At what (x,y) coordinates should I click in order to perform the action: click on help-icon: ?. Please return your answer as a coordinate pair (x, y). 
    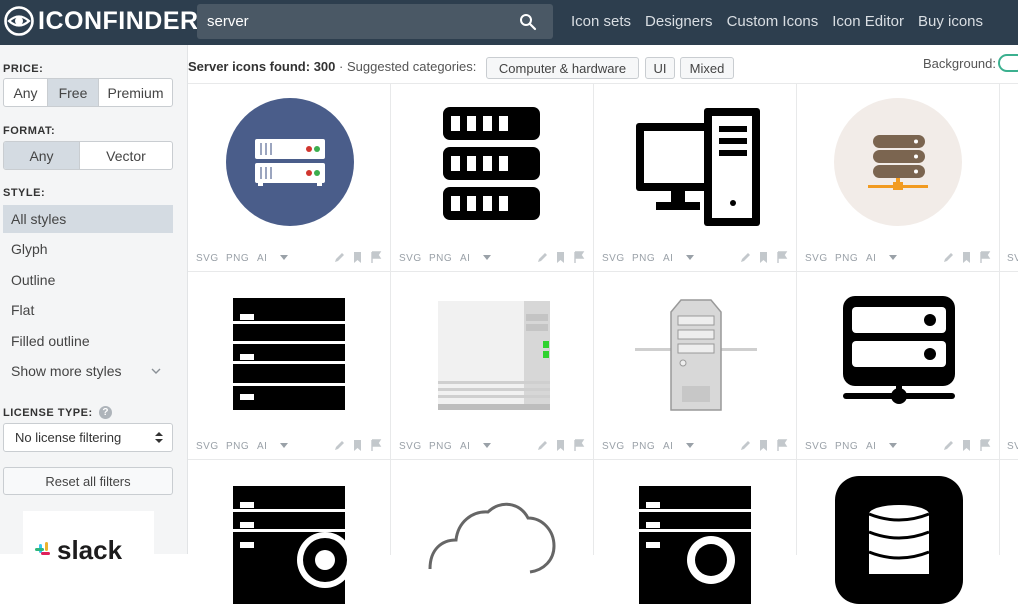
    Looking at the image, I should click on (106, 412).